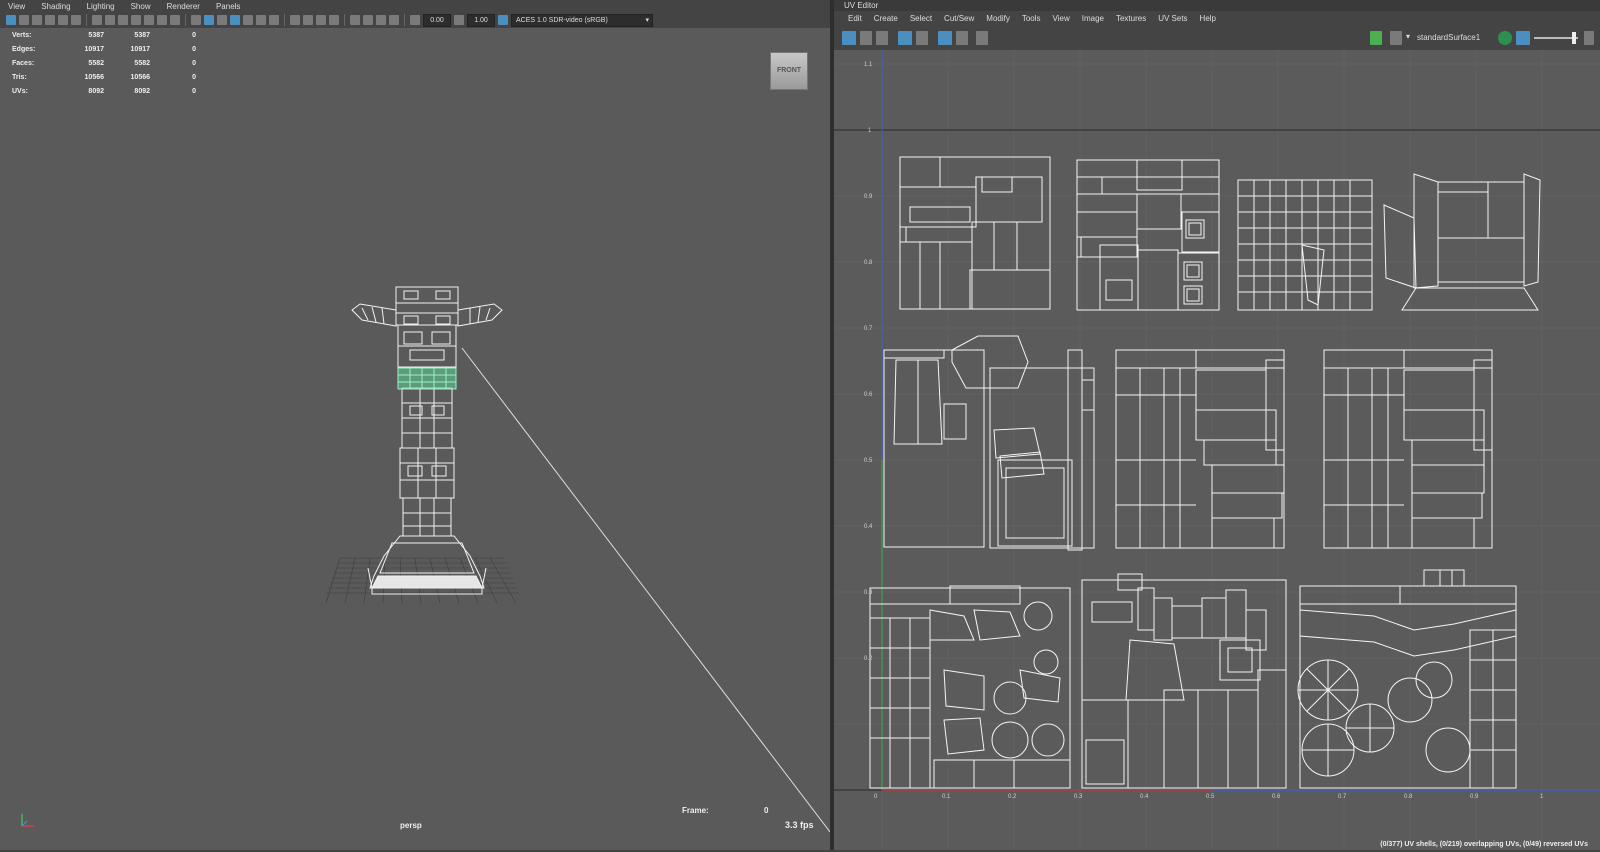  I want to click on totem-mesh-wireframe, so click(427, 440).